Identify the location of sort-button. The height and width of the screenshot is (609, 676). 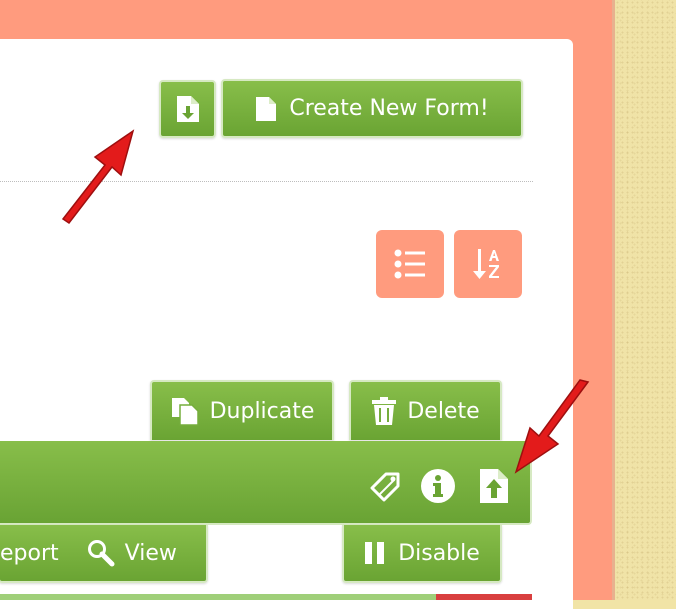
(488, 264).